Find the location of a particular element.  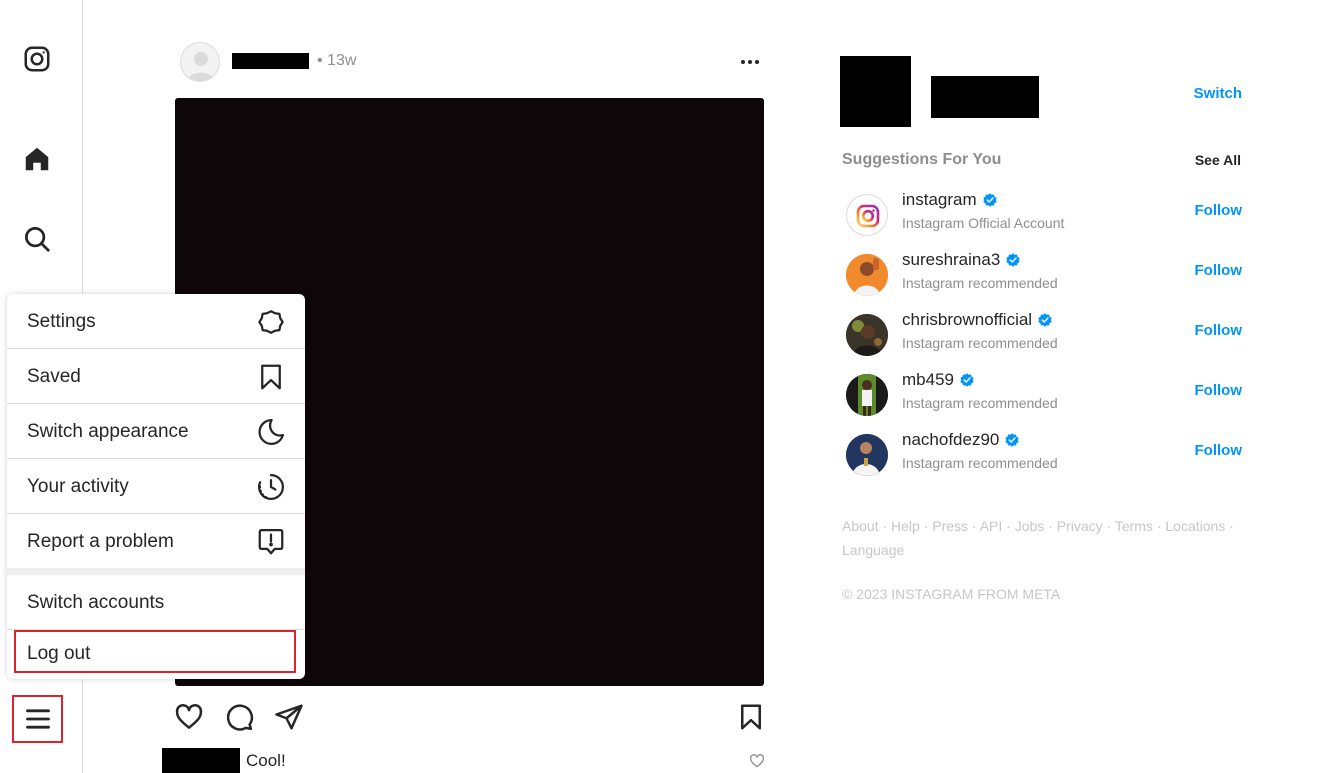

see-all-link: See All is located at coordinates (1218, 160).